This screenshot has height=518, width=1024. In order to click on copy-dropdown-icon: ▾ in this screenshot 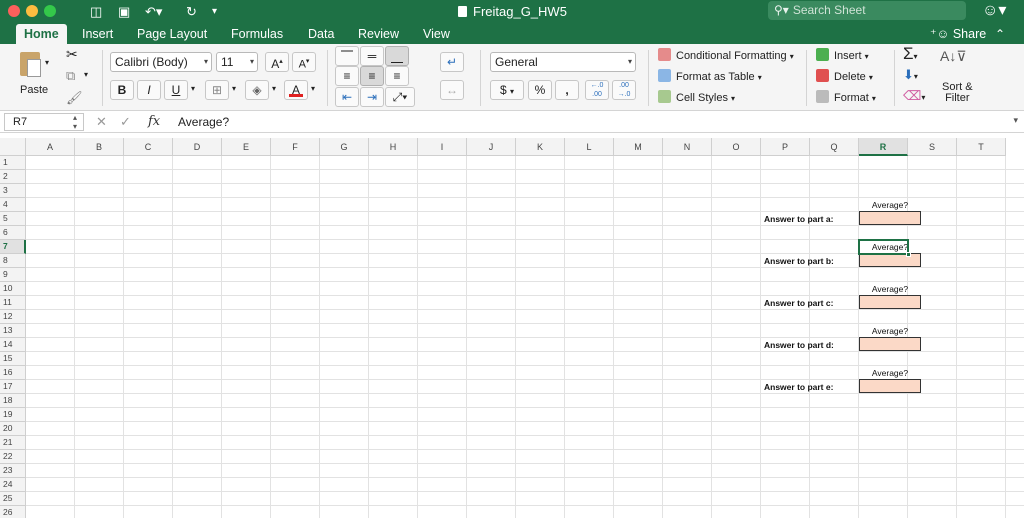, I will do `click(86, 74)`.